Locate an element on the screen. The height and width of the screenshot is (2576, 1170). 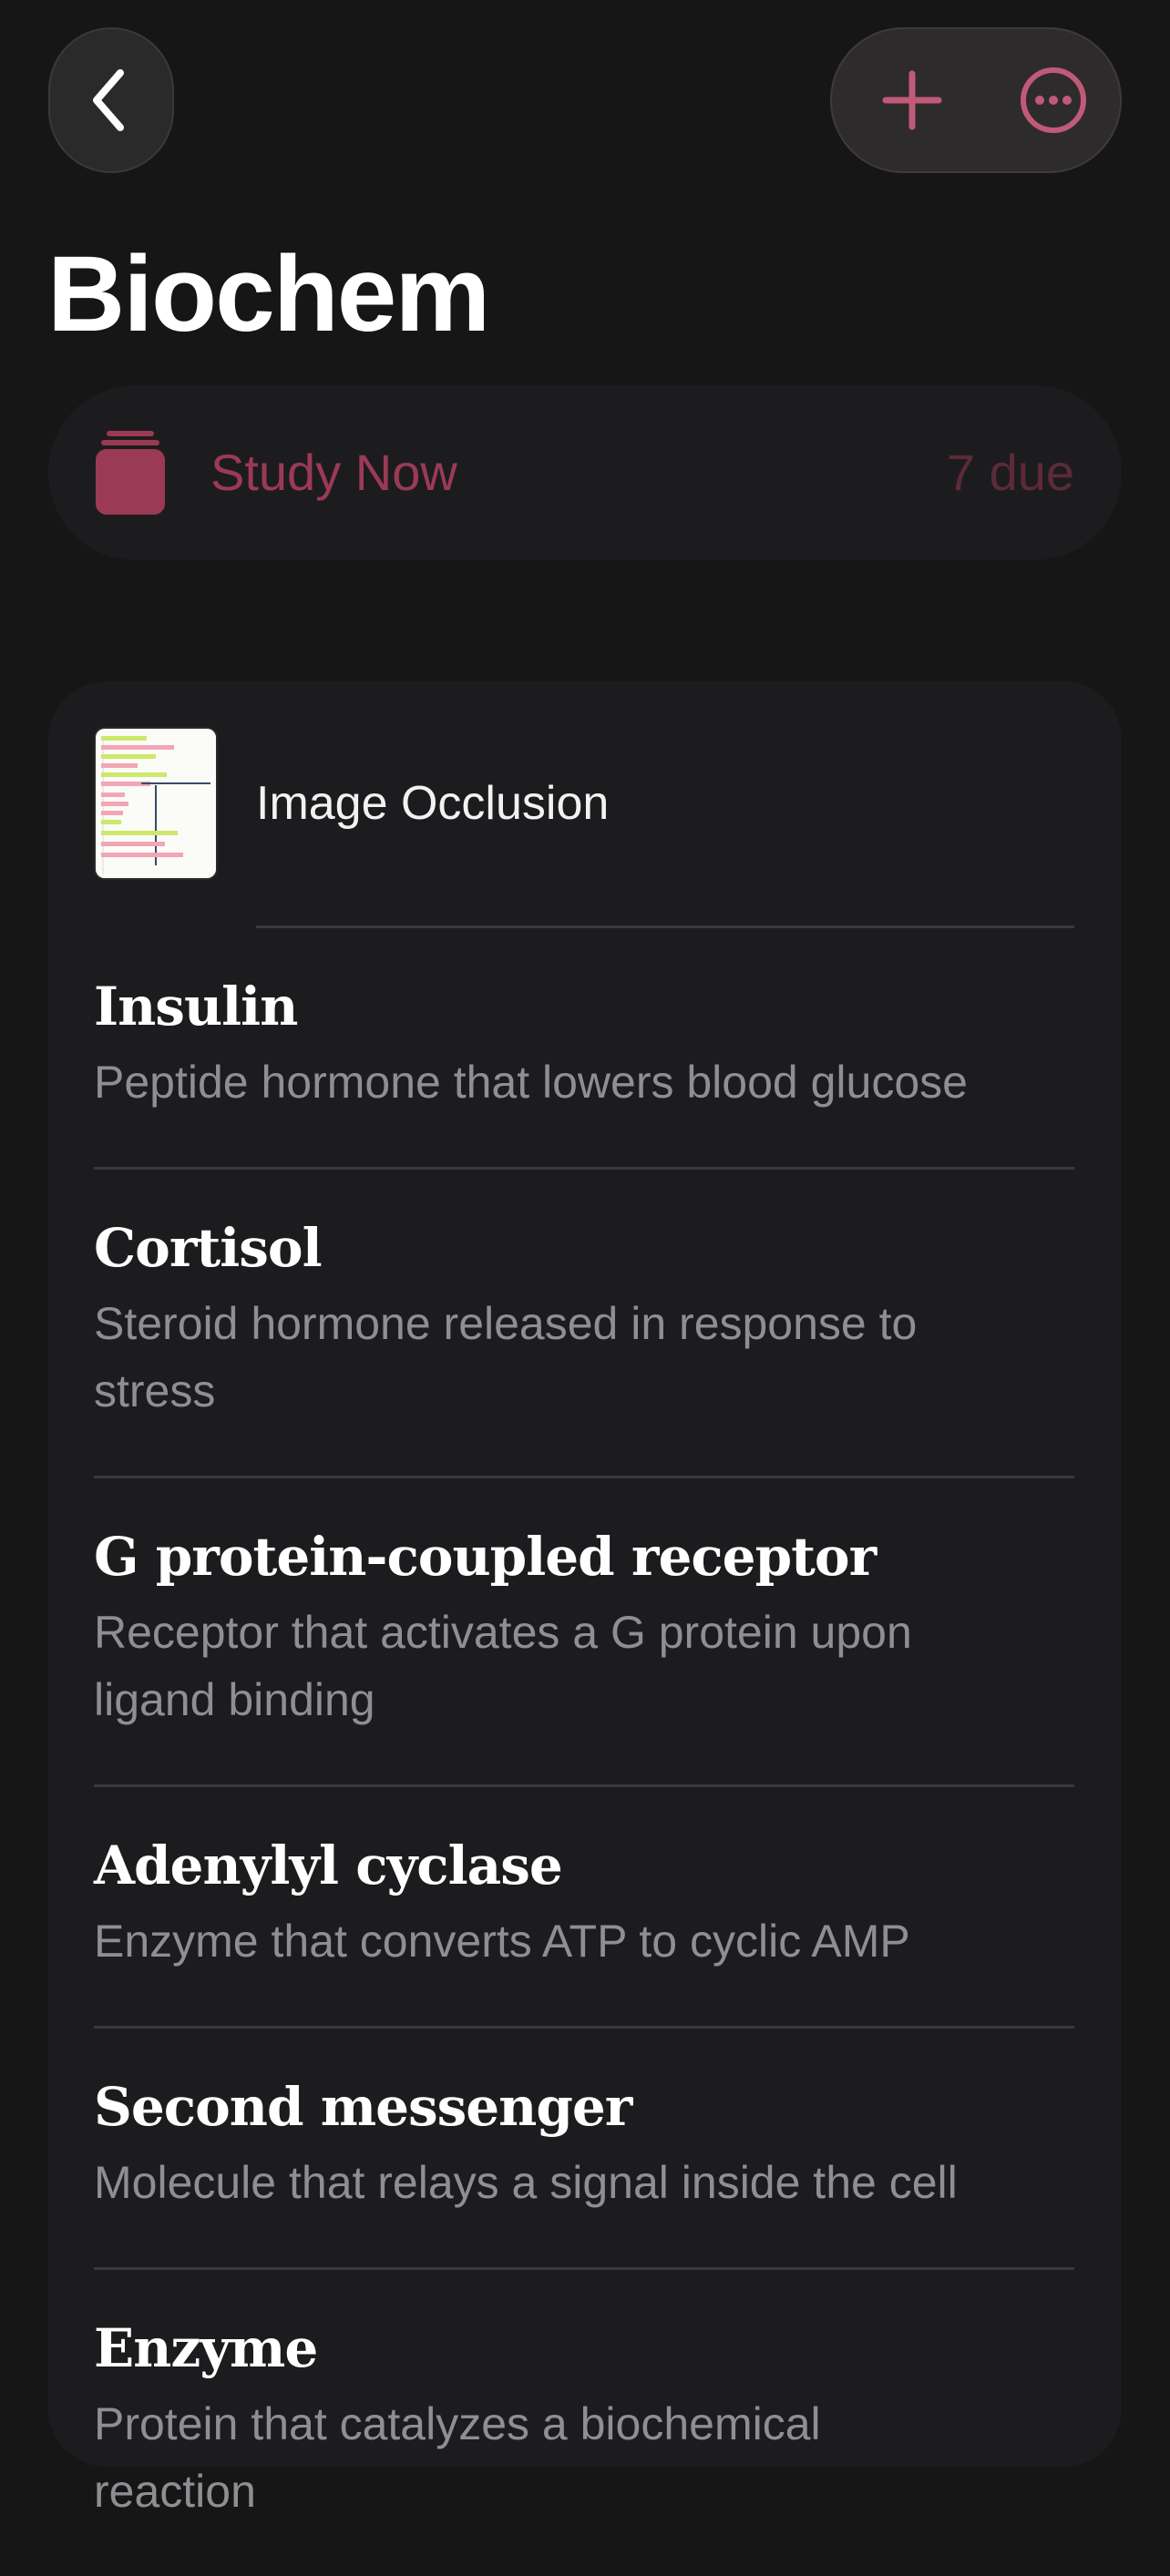
back-button is located at coordinates (111, 100).